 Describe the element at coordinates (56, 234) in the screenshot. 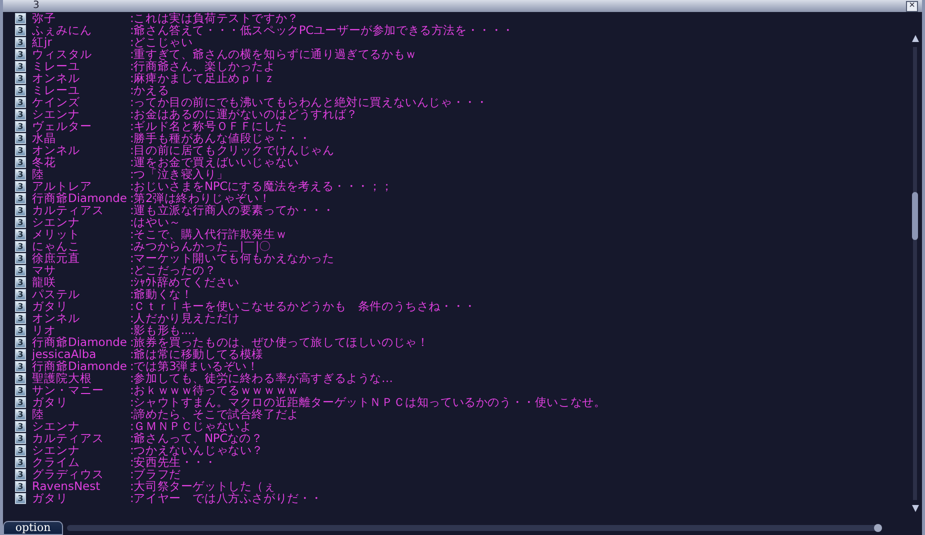

I see `player-name: メリット` at that location.